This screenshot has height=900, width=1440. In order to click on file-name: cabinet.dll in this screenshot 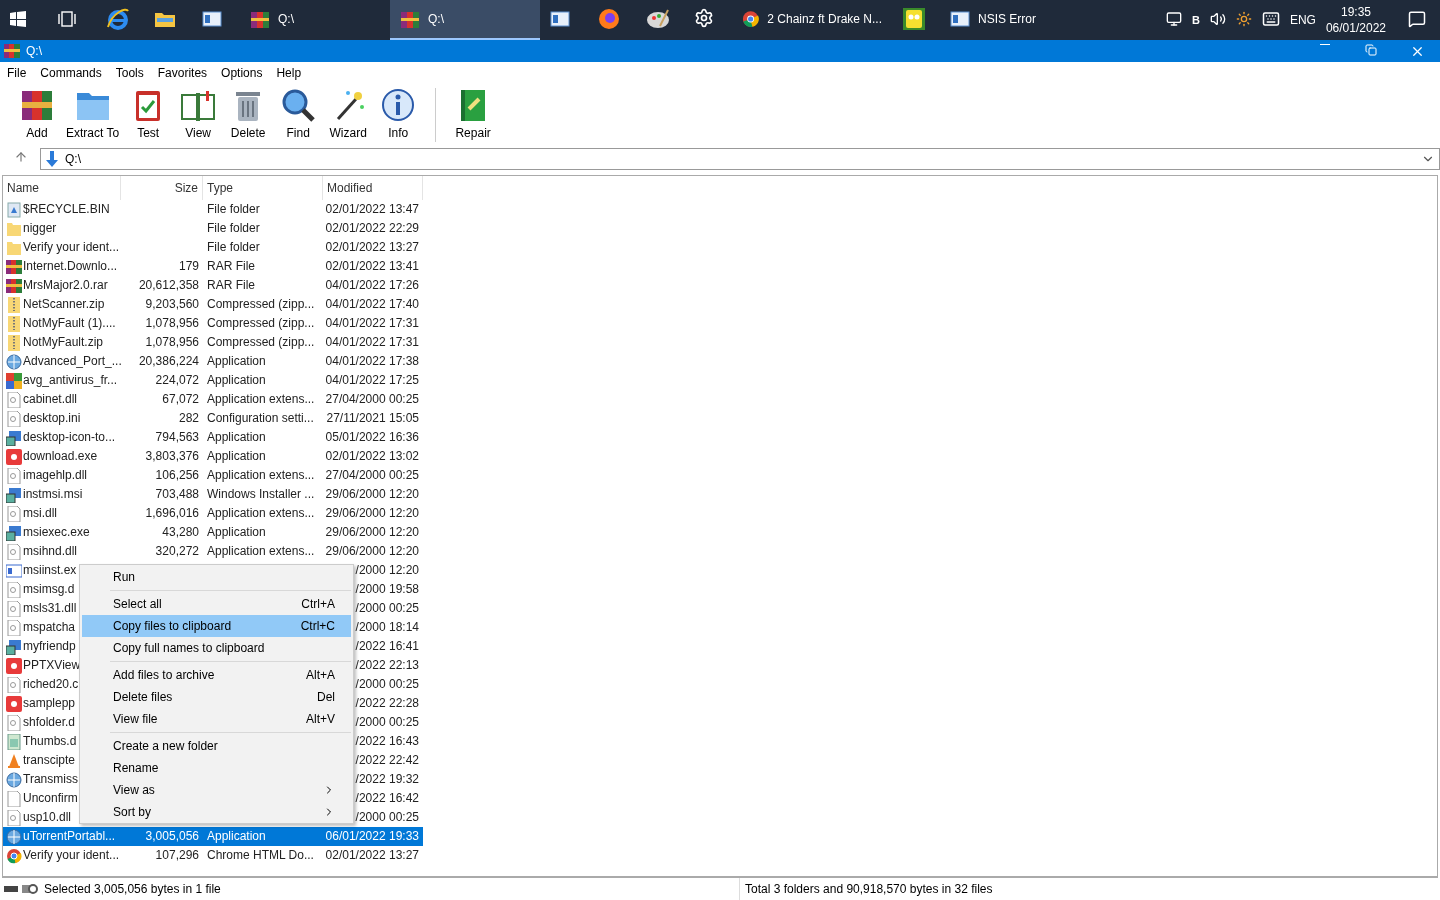, I will do `click(50, 399)`.